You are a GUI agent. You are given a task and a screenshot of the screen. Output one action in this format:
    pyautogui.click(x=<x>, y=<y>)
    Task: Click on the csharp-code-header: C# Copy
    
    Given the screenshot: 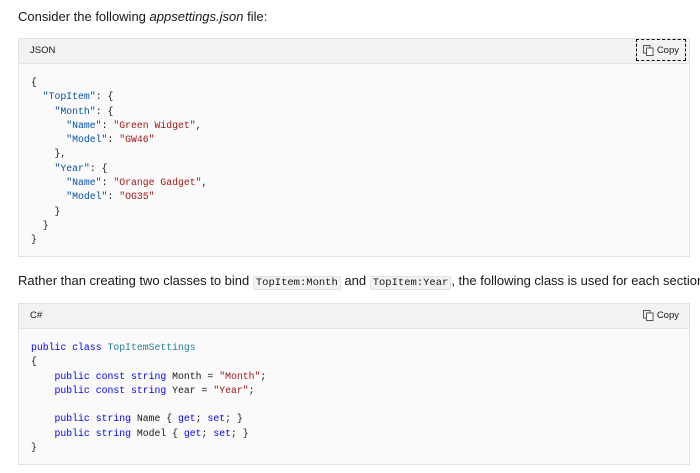 What is the action you would take?
    pyautogui.click(x=354, y=316)
    